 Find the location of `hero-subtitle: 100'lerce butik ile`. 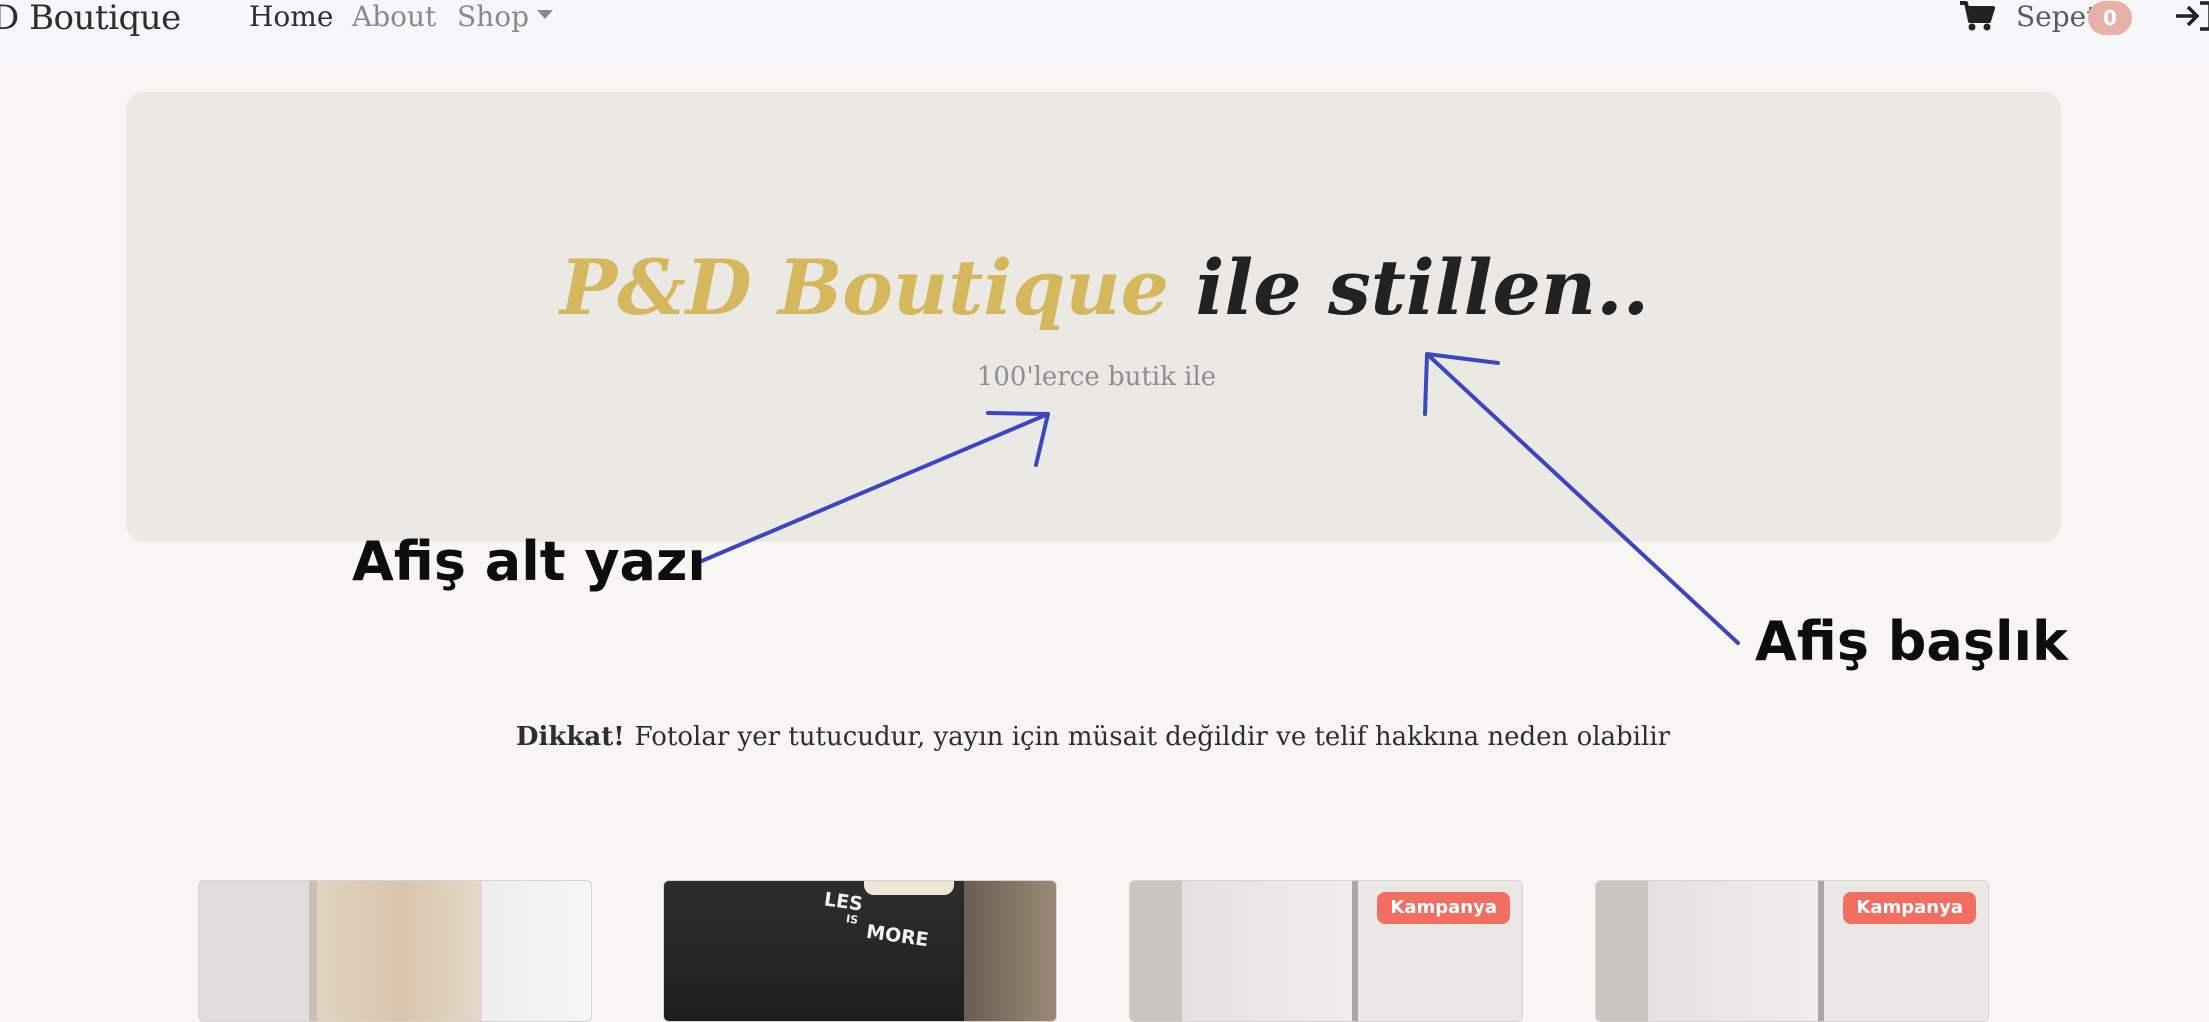

hero-subtitle: 100'lerce butik ile is located at coordinates (1096, 377).